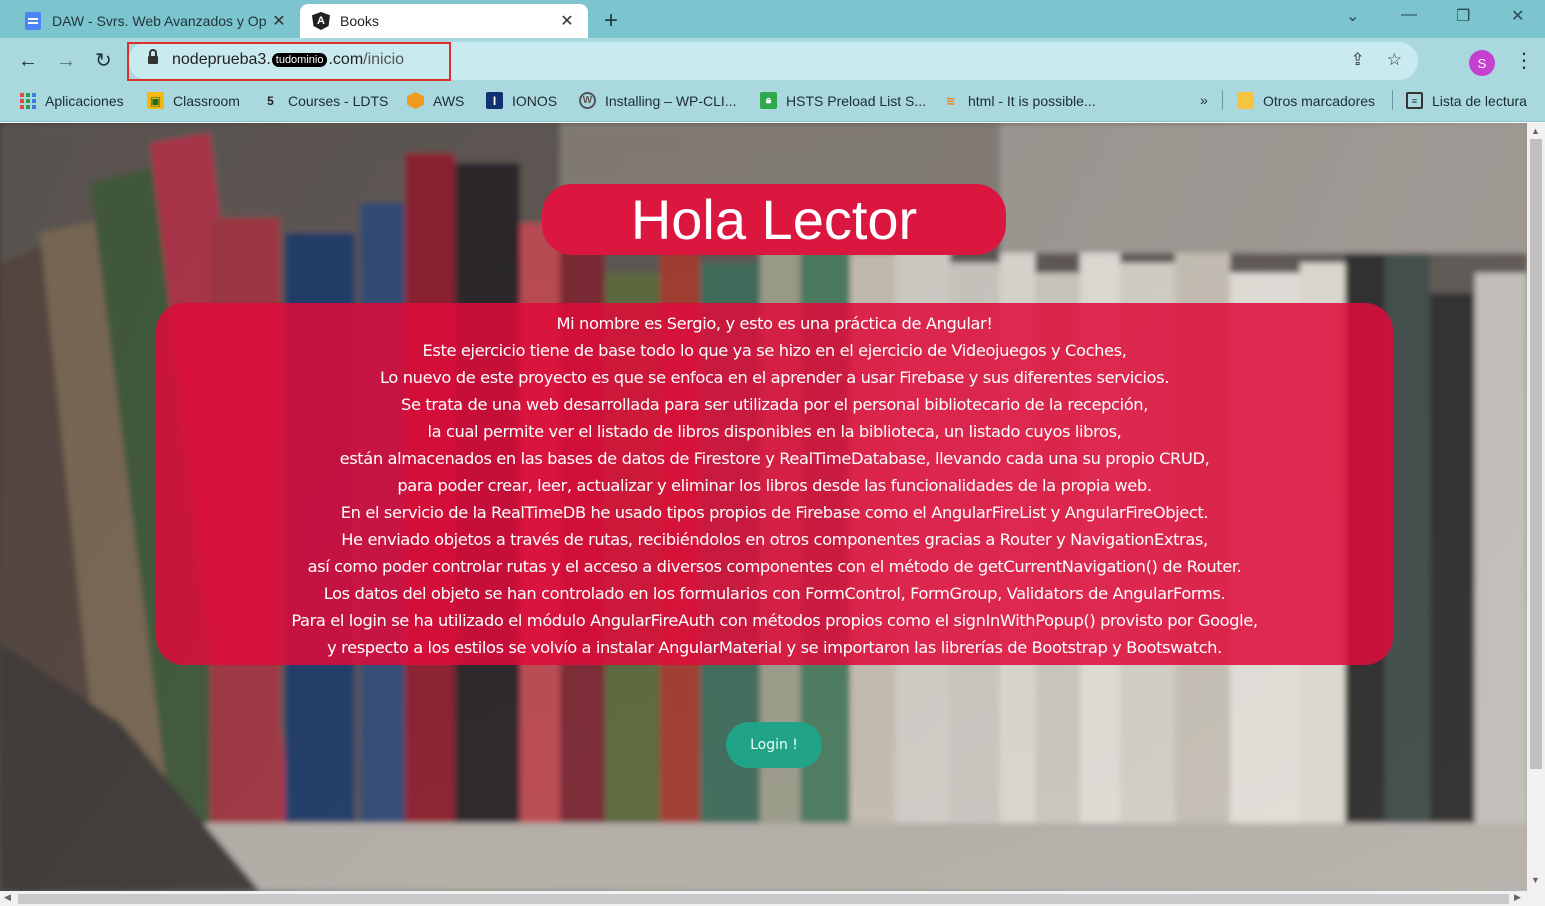 This screenshot has height=906, width=1545. What do you see at coordinates (768, 100) in the screenshot?
I see `hsts-lock-icon: 🔒︎` at bounding box center [768, 100].